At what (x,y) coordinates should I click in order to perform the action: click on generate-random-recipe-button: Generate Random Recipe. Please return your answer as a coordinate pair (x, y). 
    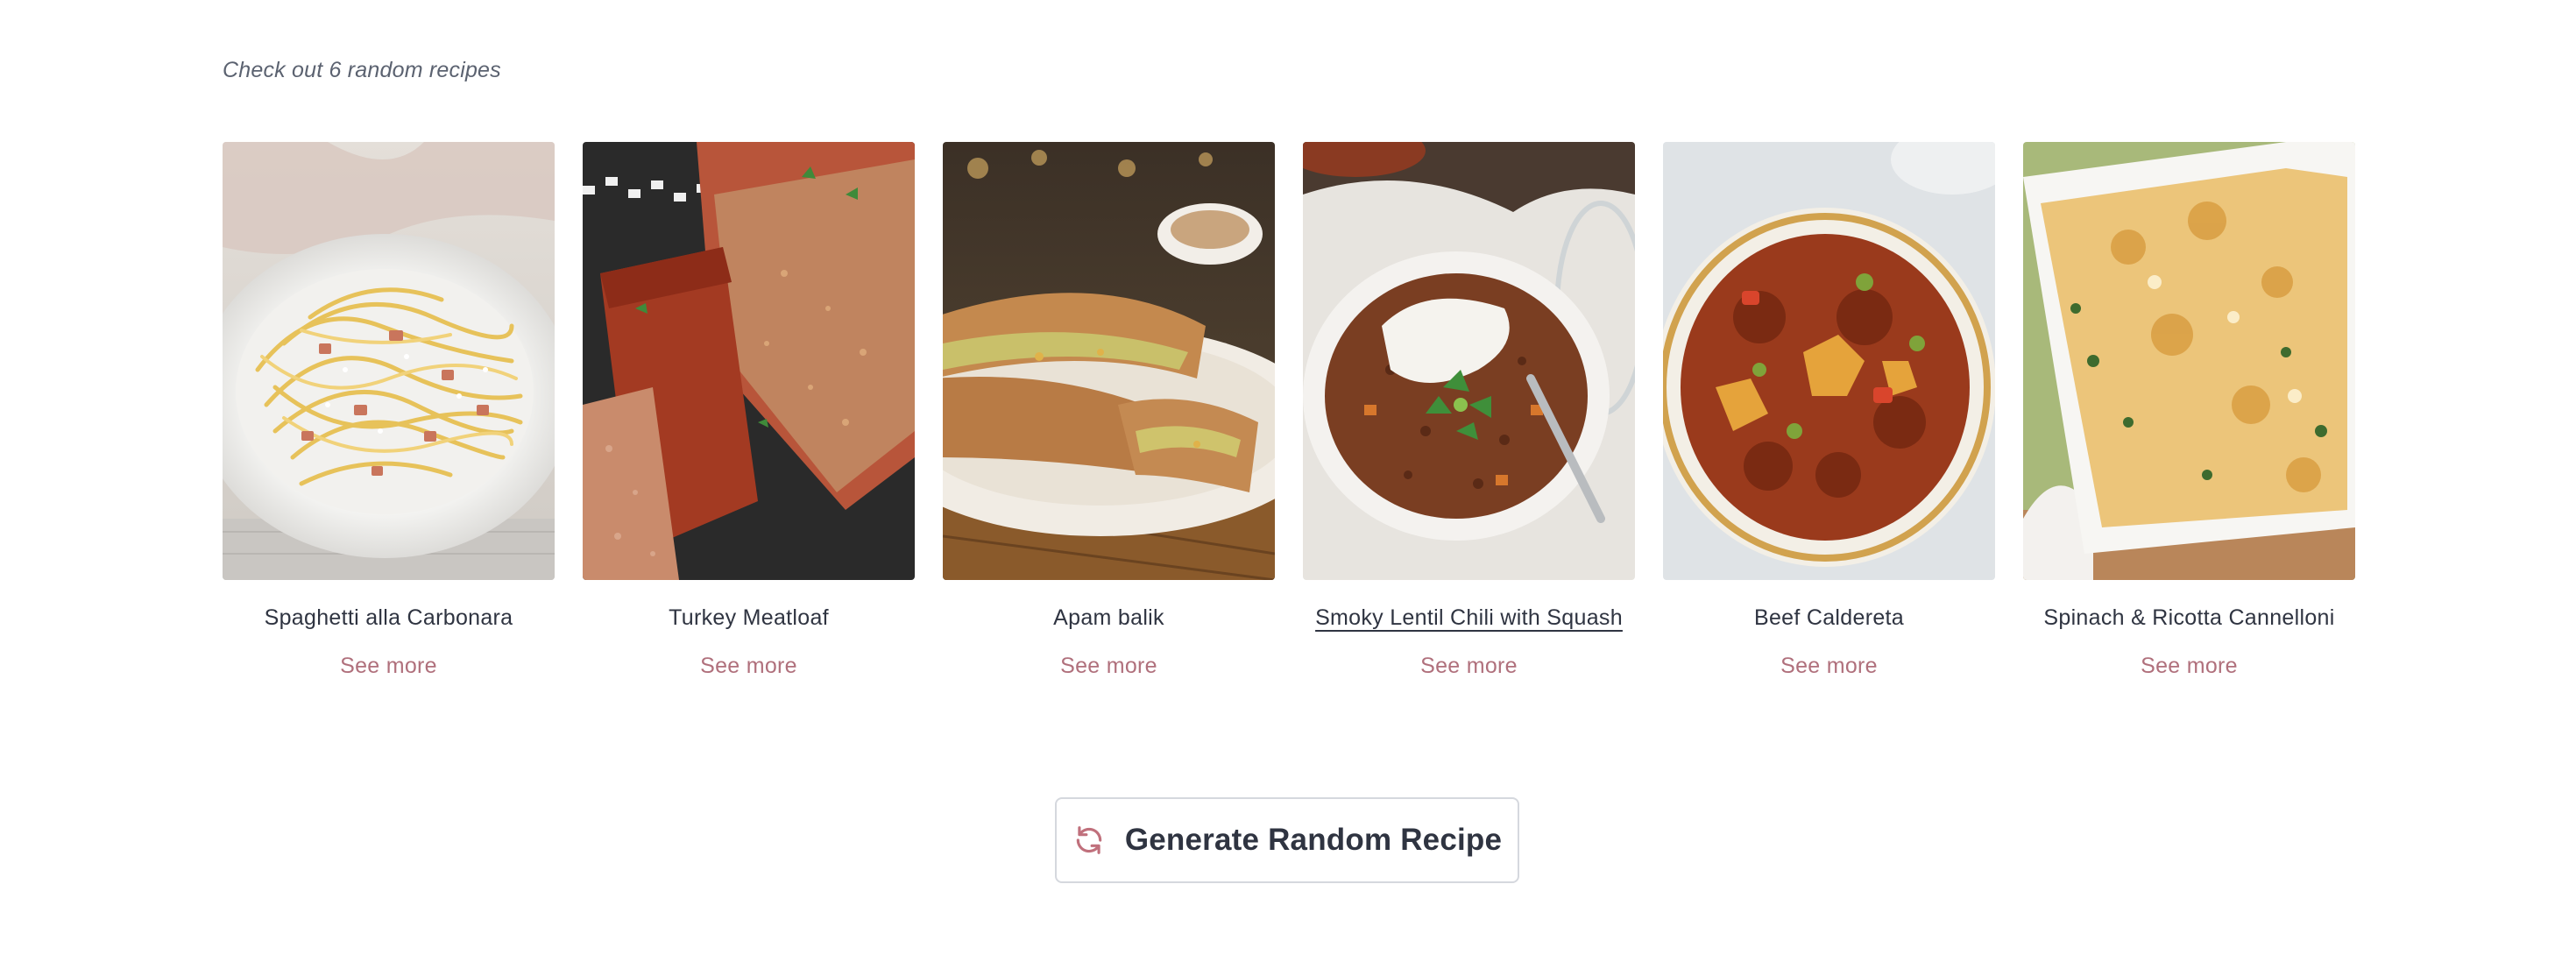
    Looking at the image, I should click on (1287, 840).